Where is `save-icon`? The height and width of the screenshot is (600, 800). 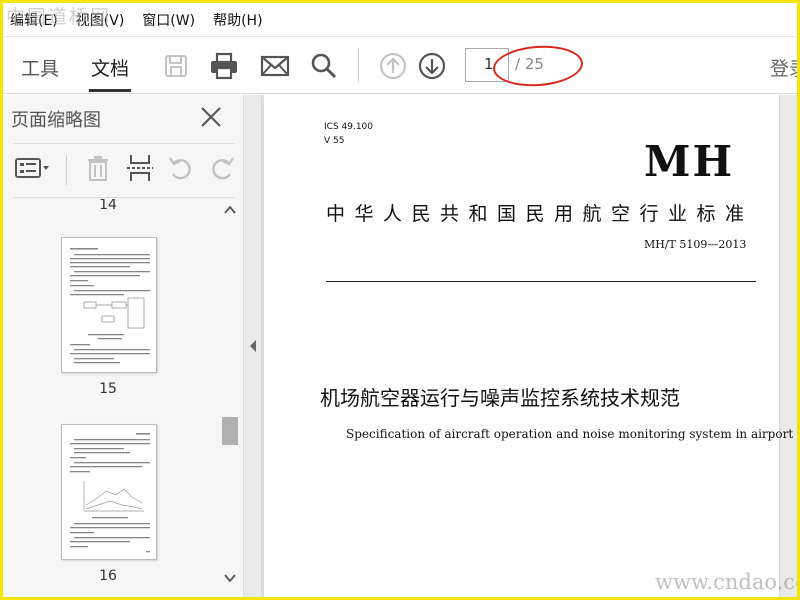 save-icon is located at coordinates (176, 66).